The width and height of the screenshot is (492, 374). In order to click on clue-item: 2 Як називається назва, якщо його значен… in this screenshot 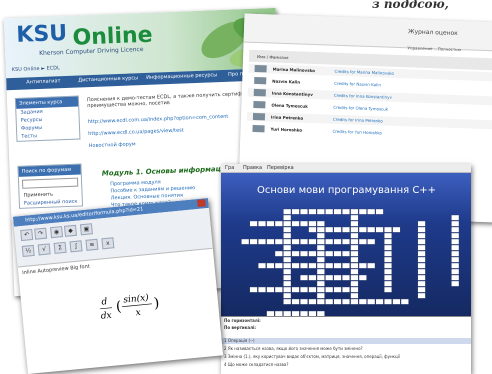, I will do `click(293, 348)`.